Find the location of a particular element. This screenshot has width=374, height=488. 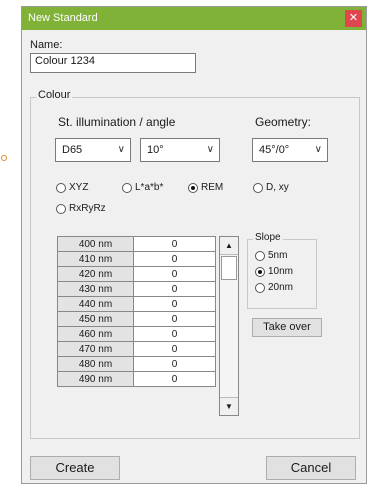

arrow-down-icon: ▼ is located at coordinates (229, 406).